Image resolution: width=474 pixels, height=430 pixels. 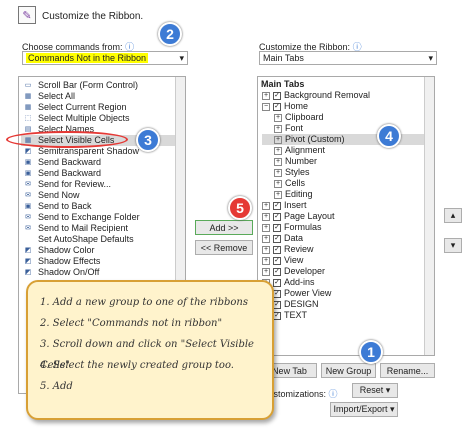 What do you see at coordinates (348, 227) in the screenshot?
I see `tree-item: + ✓ Formulas` at bounding box center [348, 227].